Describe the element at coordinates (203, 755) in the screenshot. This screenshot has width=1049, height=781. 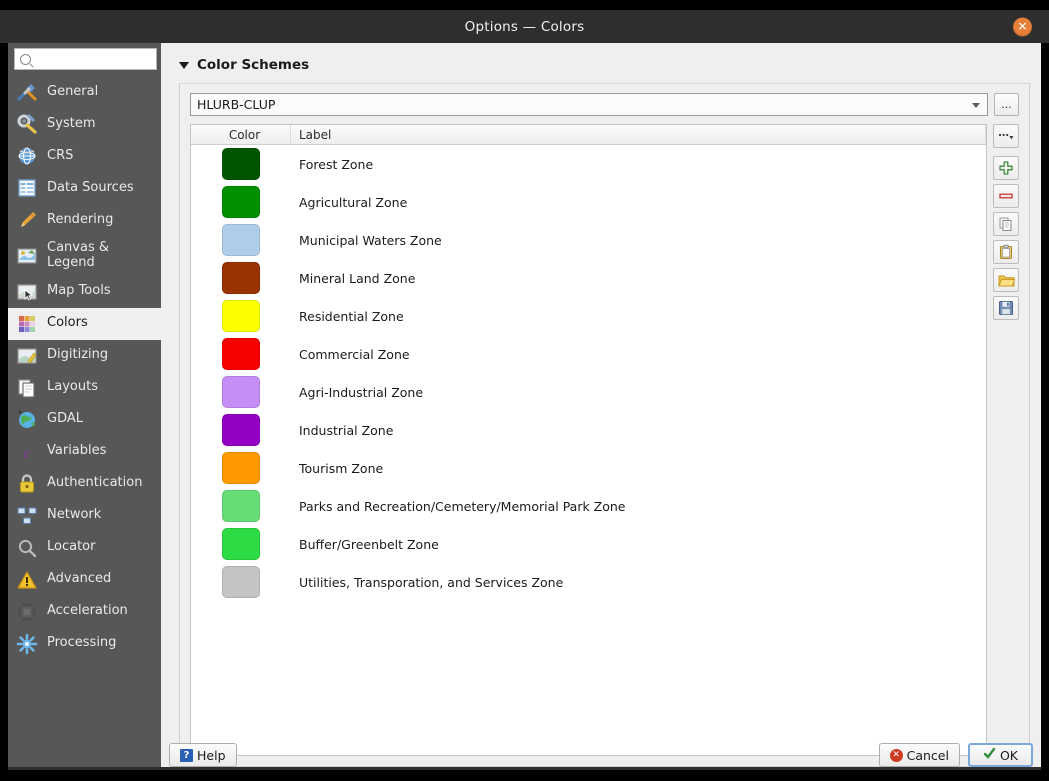
I see `help-button: ? Help` at that location.